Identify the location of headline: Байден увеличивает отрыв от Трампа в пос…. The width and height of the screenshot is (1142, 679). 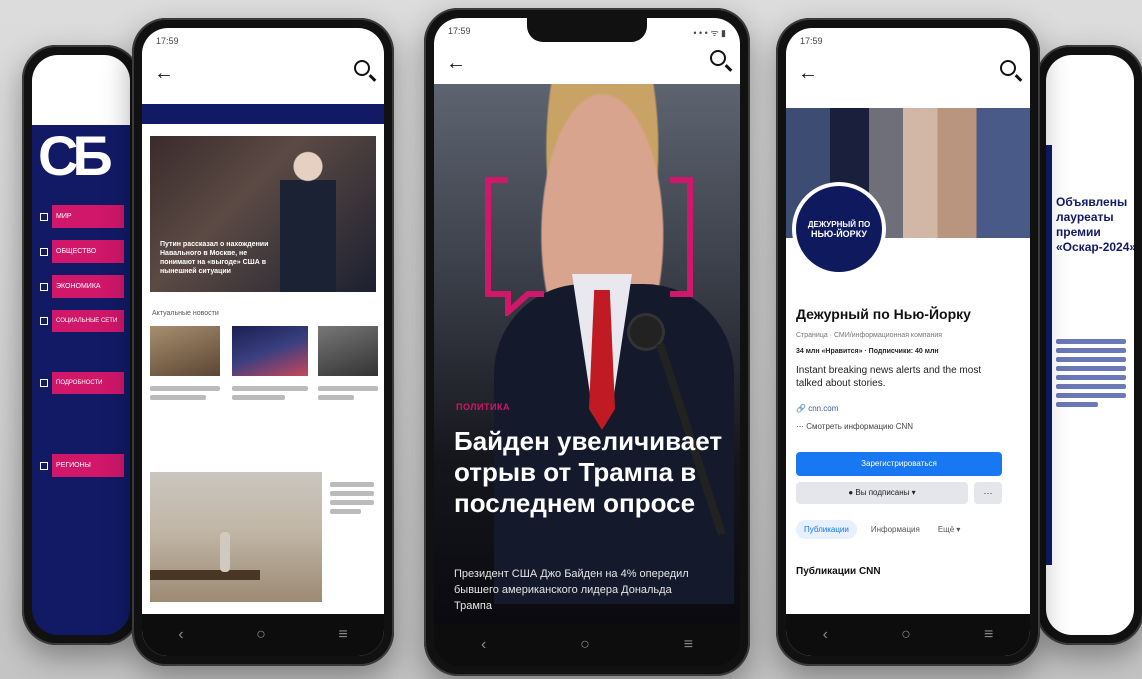
(589, 472).